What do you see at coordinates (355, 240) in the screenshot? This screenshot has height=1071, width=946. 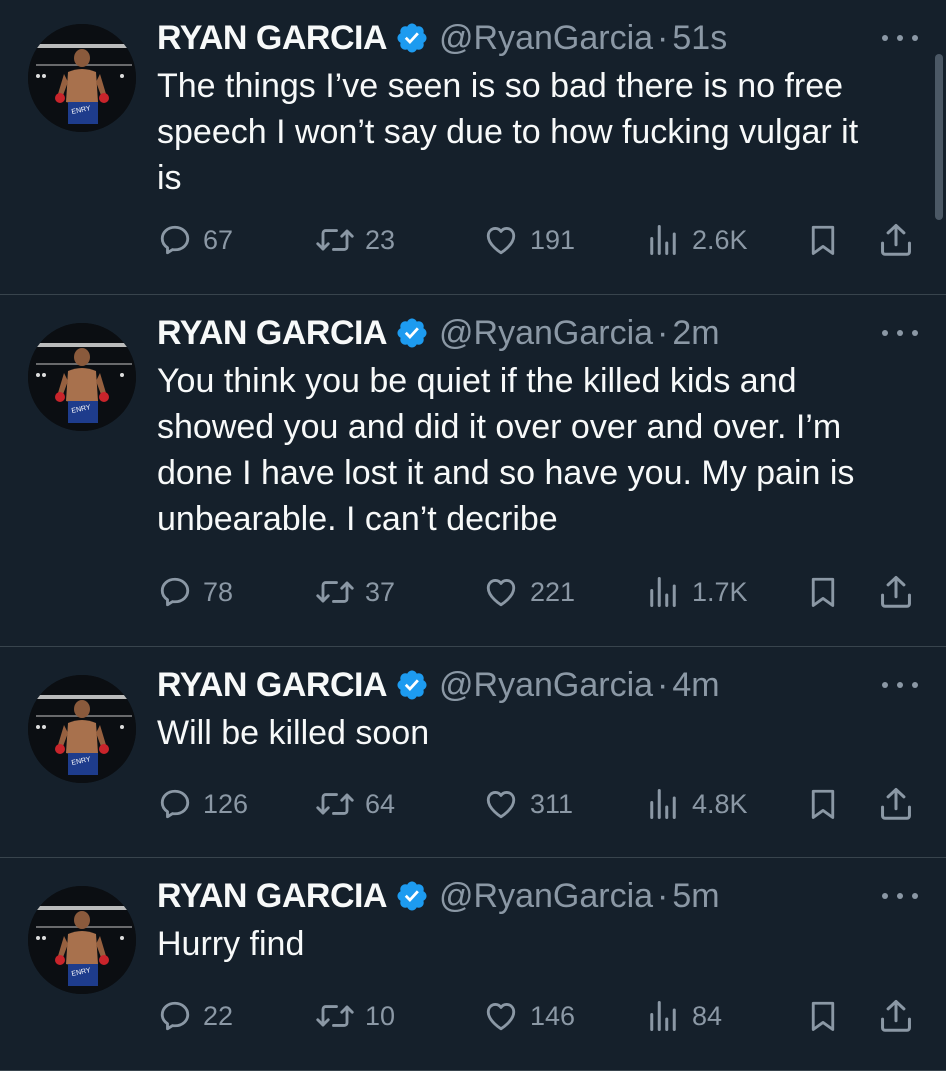 I see `retweet-button: 23` at bounding box center [355, 240].